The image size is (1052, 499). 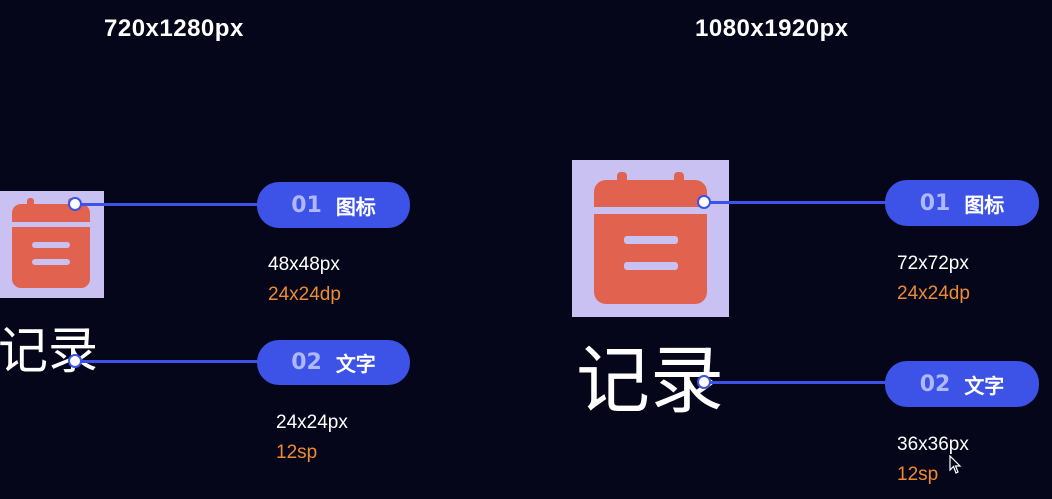 What do you see at coordinates (304, 280) in the screenshot?
I see `left-icon-spec: 48x48px 24x24dp` at bounding box center [304, 280].